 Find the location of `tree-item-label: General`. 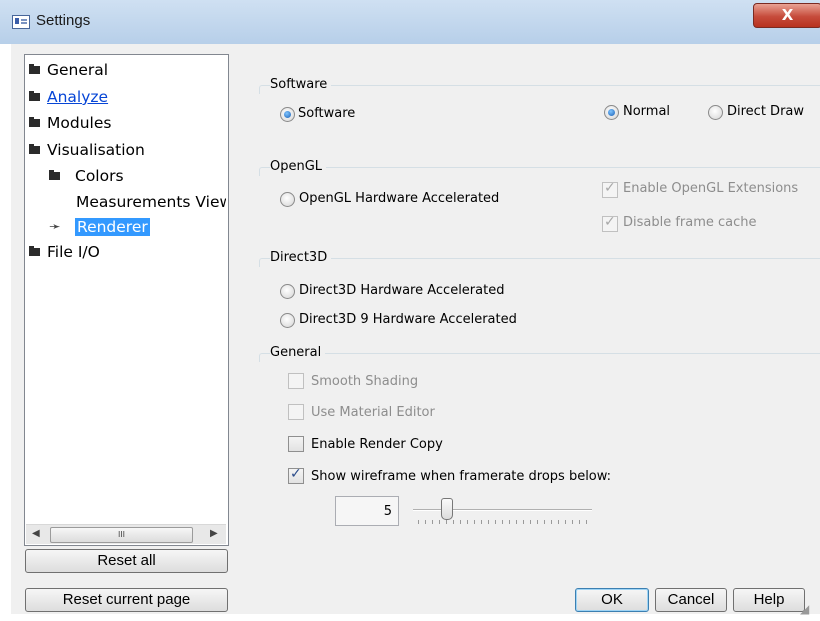

tree-item-label: General is located at coordinates (78, 70).